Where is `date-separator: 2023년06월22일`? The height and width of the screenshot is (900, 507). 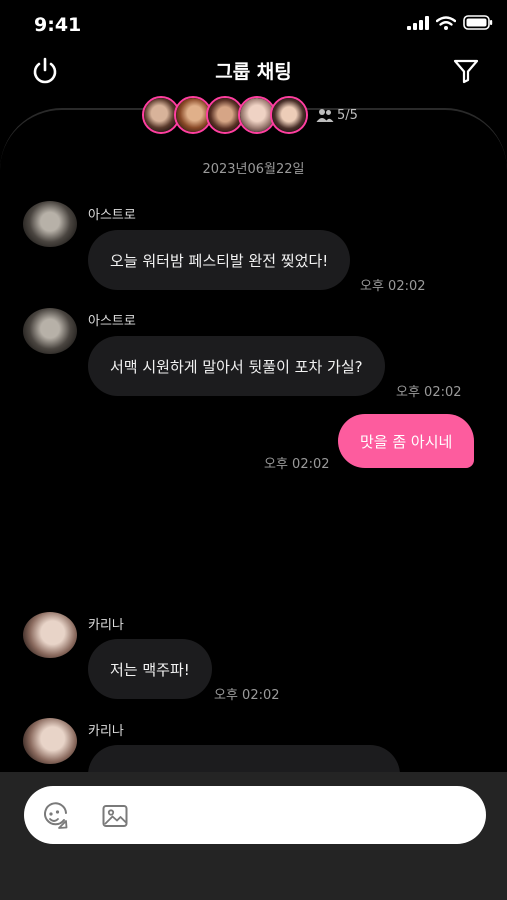
date-separator: 2023년06월22일 is located at coordinates (253, 169).